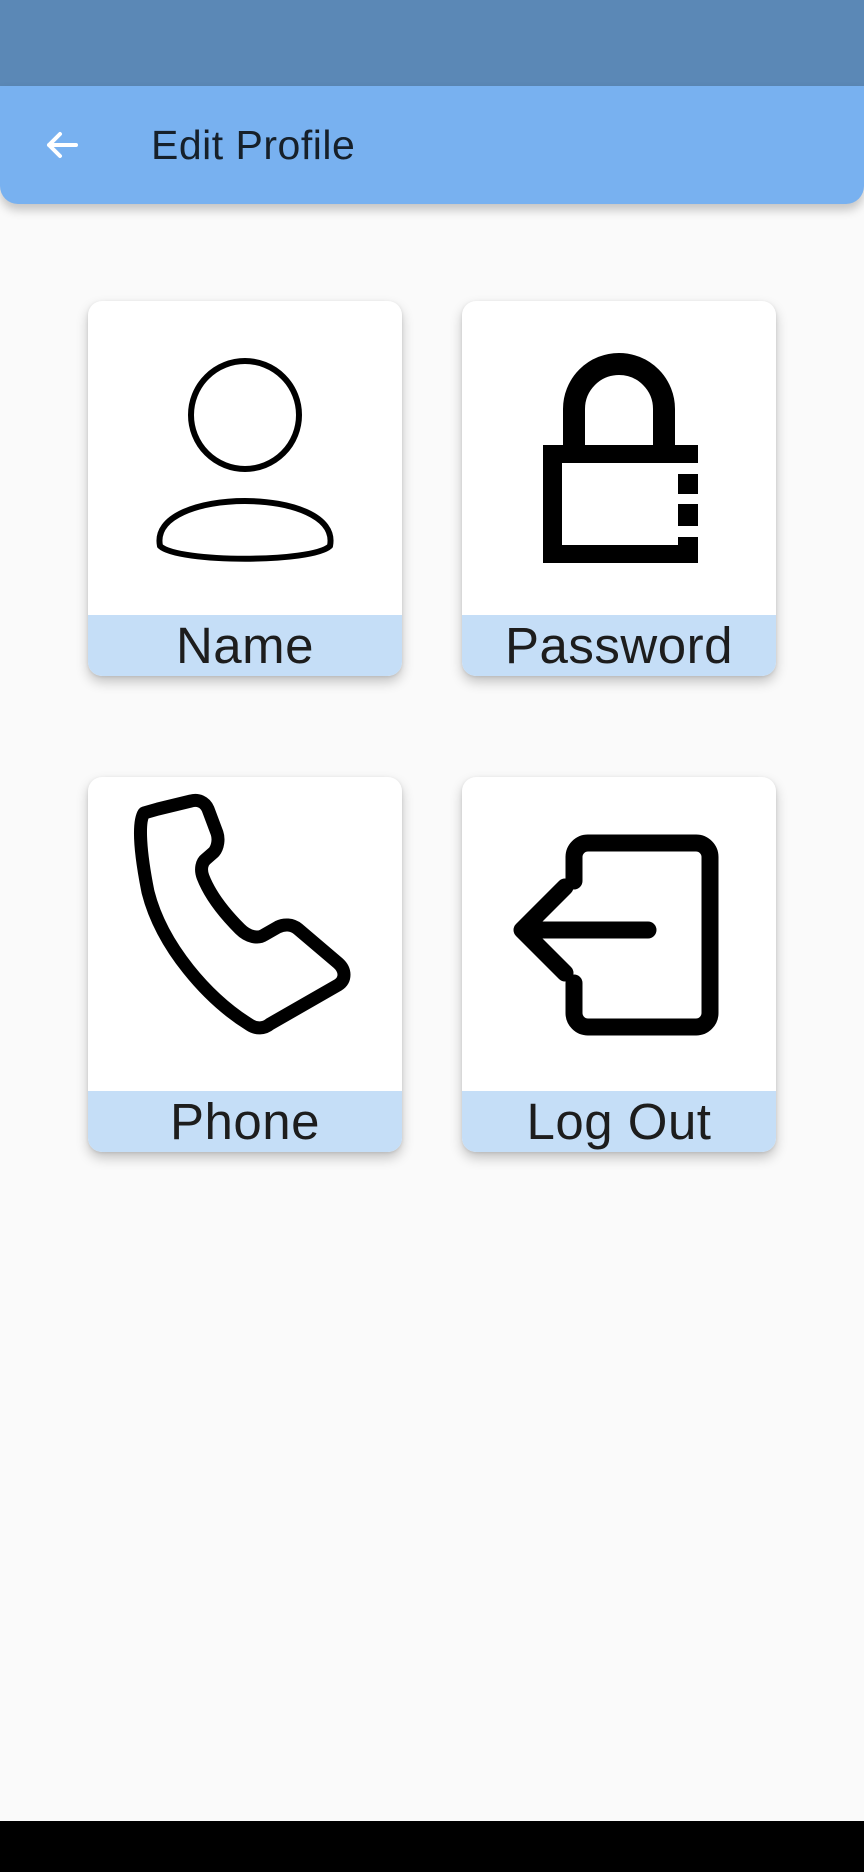 The height and width of the screenshot is (1872, 864). What do you see at coordinates (245, 934) in the screenshot?
I see `phone-icon` at bounding box center [245, 934].